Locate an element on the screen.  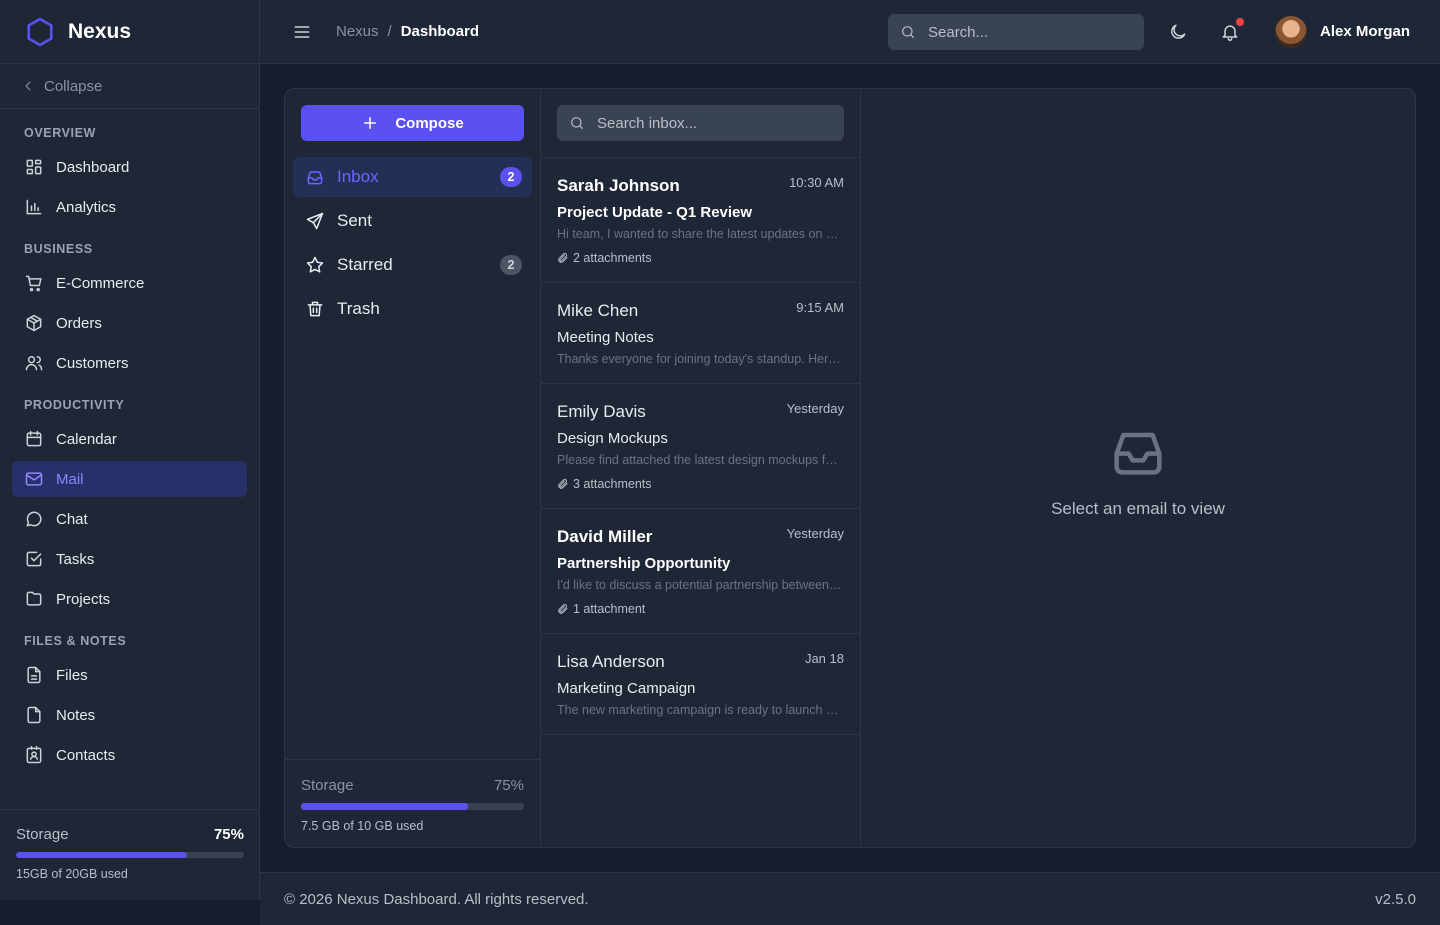
chevron-left-icon is located at coordinates (28, 86).